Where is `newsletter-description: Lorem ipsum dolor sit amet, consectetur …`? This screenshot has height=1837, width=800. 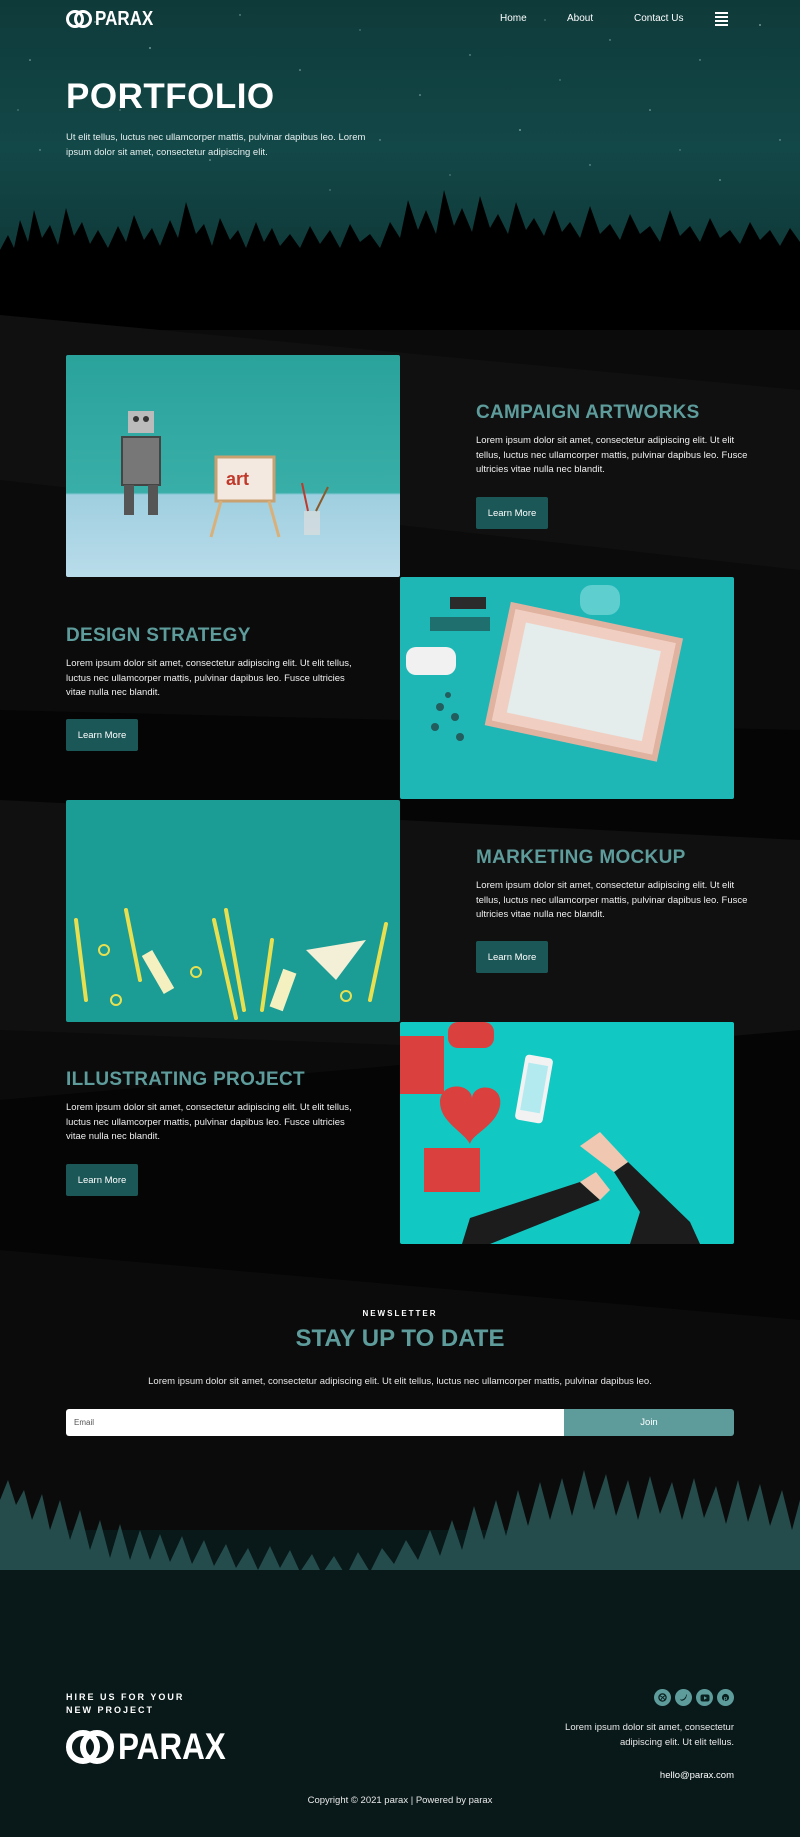
newsletter-description: Lorem ipsum dolor sit amet, consectetur … is located at coordinates (400, 1381).